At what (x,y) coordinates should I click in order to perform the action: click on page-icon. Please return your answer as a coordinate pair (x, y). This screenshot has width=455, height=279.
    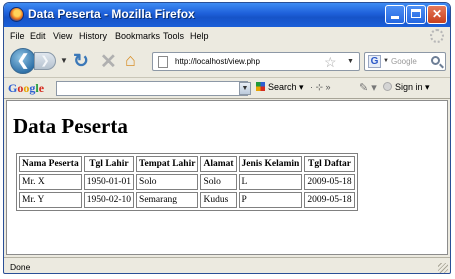
    Looking at the image, I should click on (163, 62).